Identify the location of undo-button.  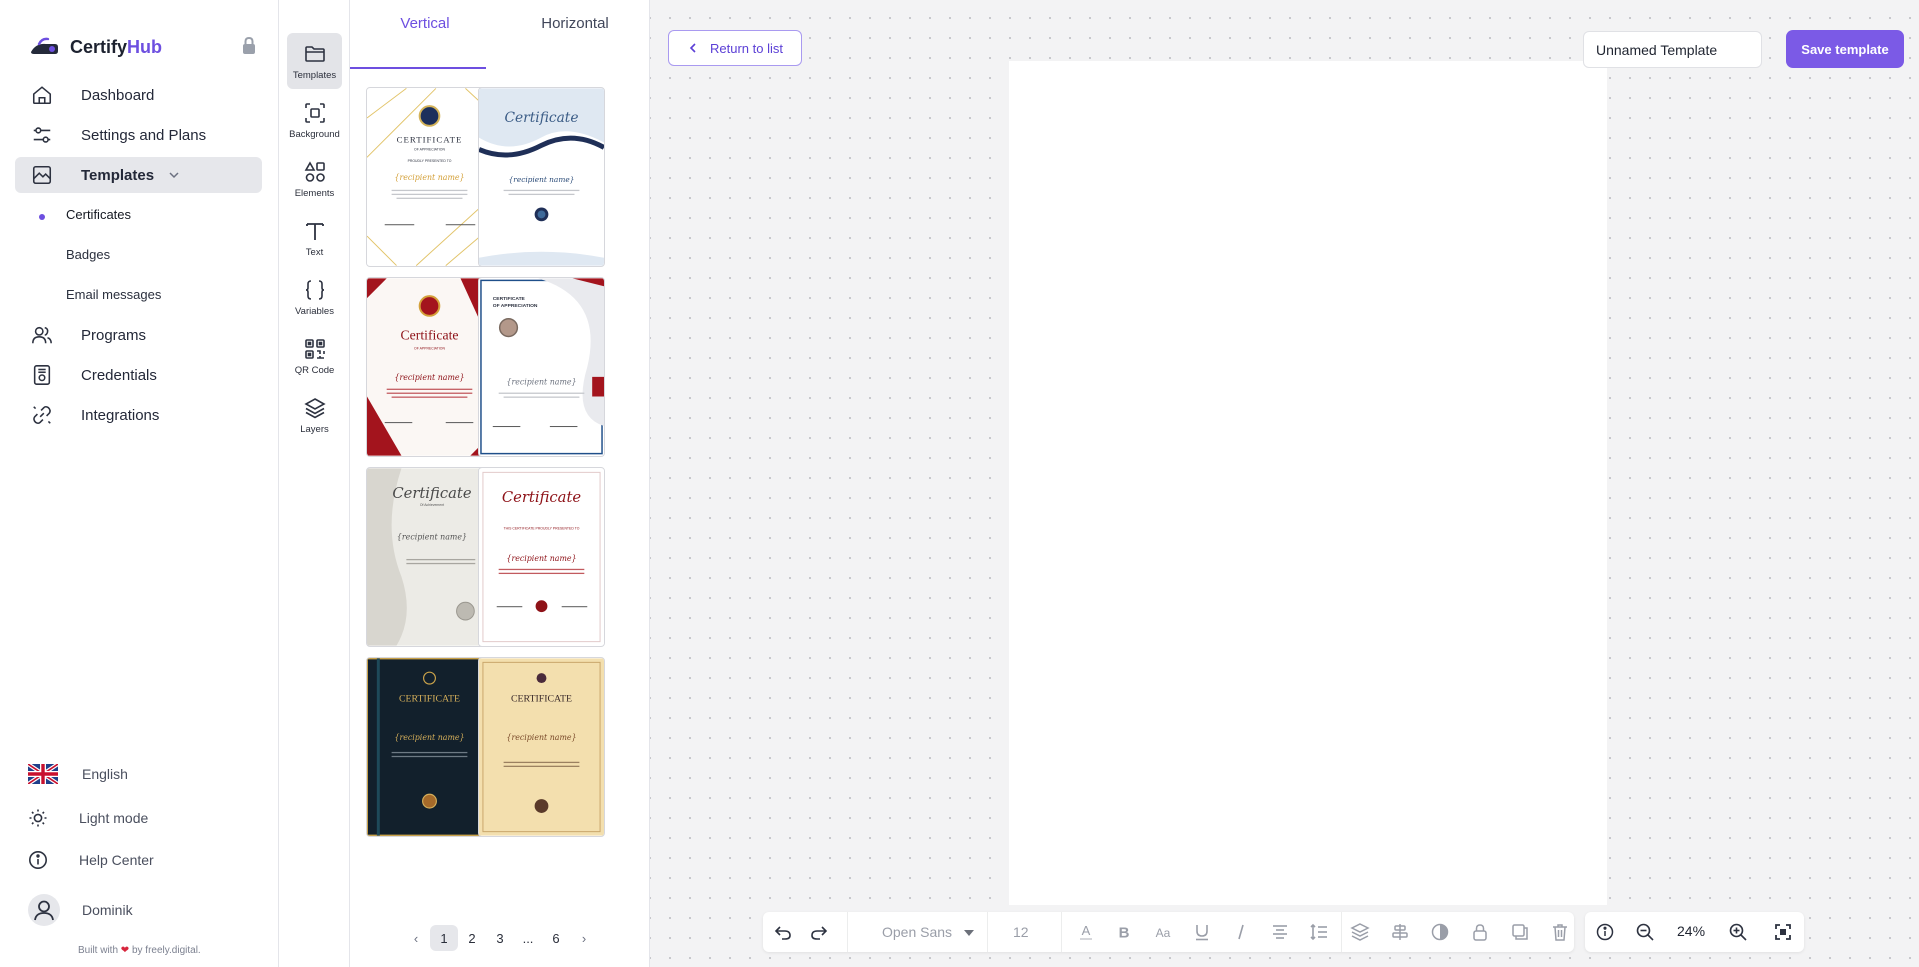
(783, 932).